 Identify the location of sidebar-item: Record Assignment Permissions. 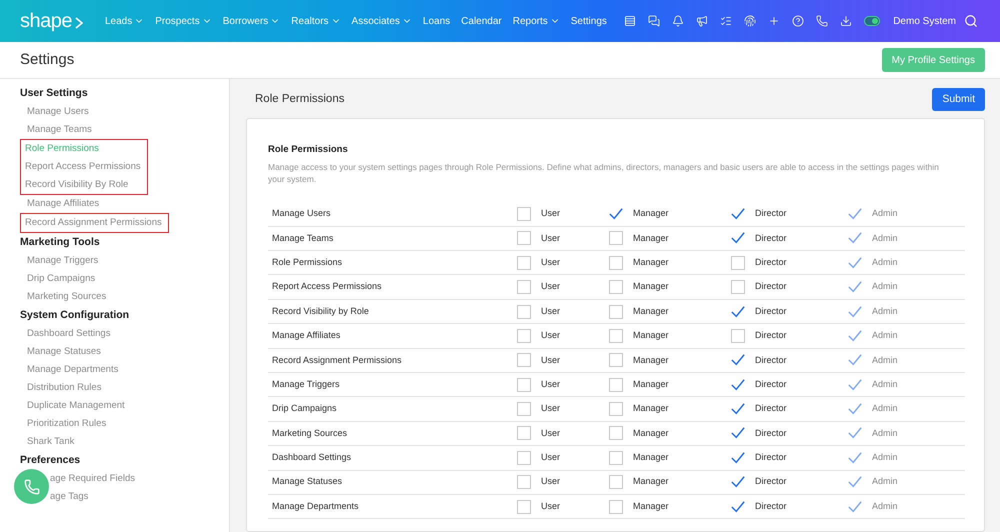
(90, 223).